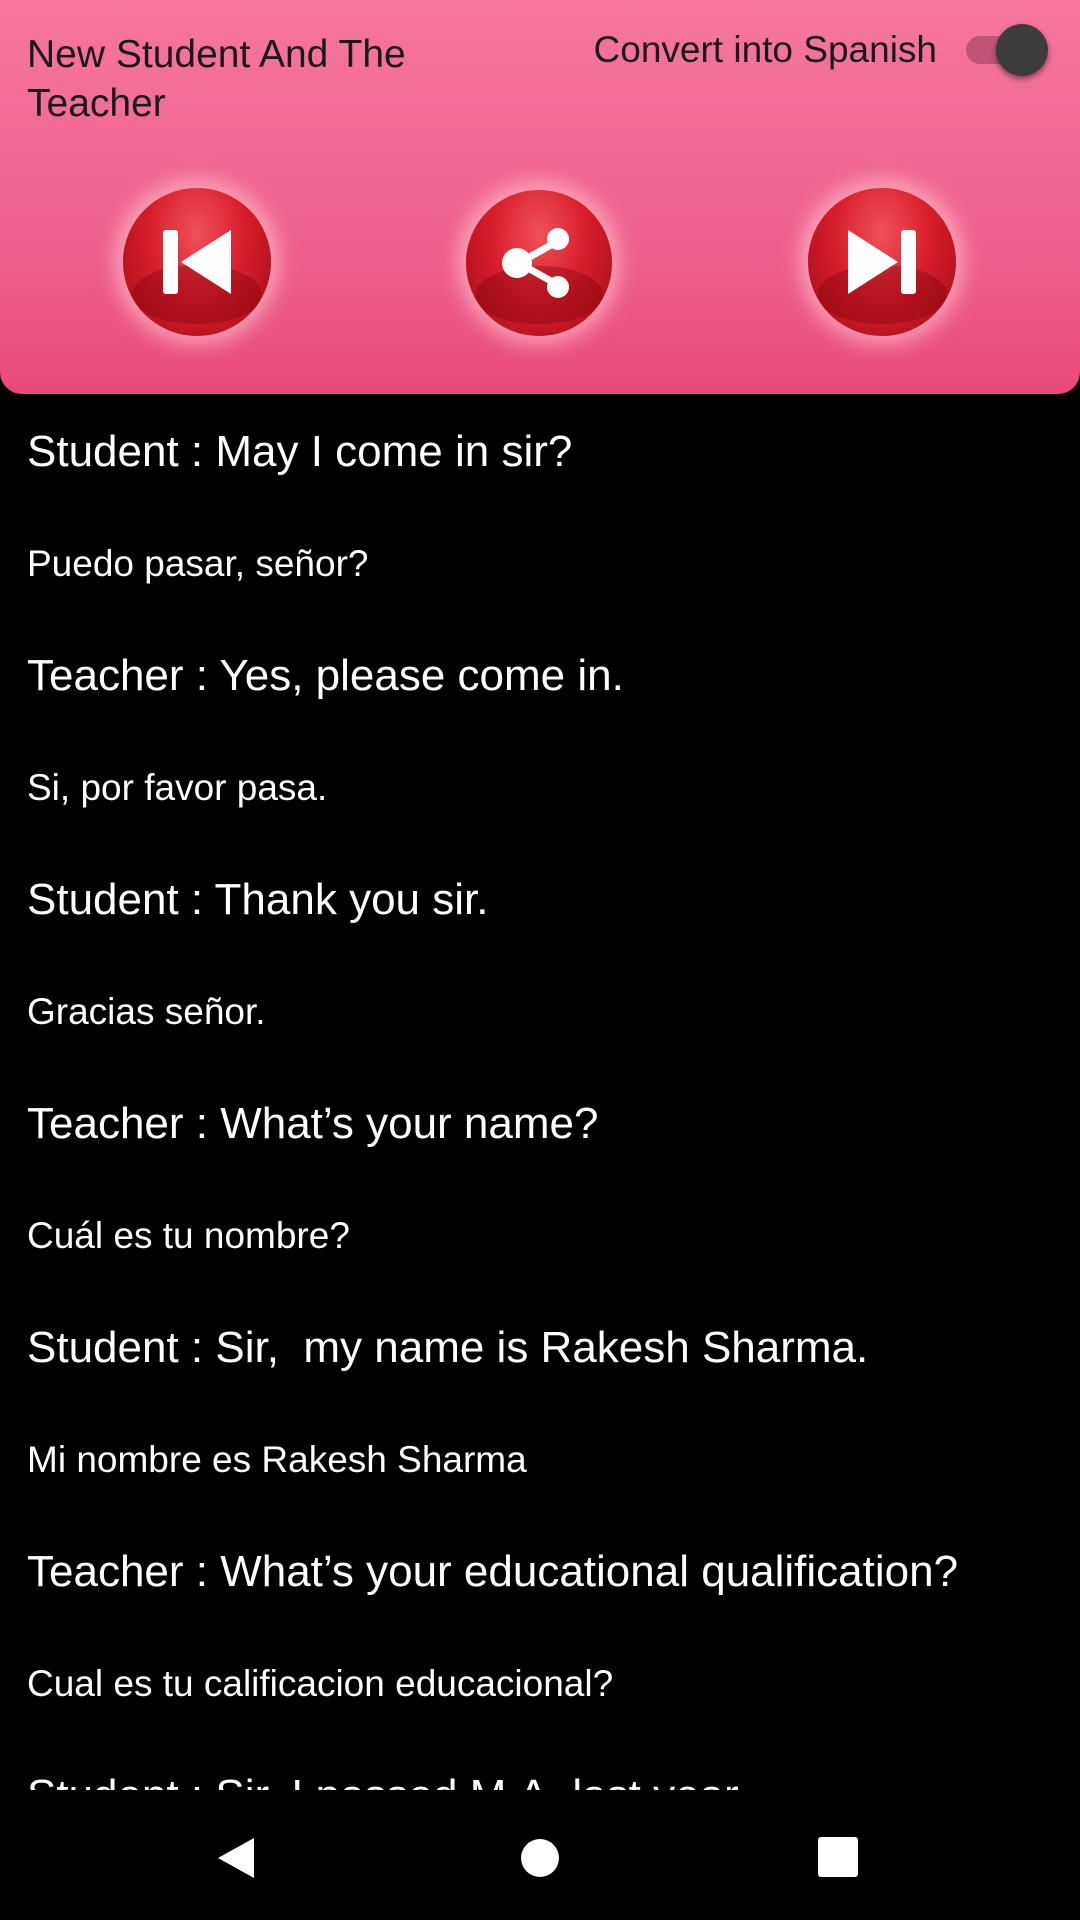 This screenshot has width=1080, height=1920. Describe the element at coordinates (177, 787) in the screenshot. I see `dialogue-line-spanish: Si, por favor pasa.` at that location.